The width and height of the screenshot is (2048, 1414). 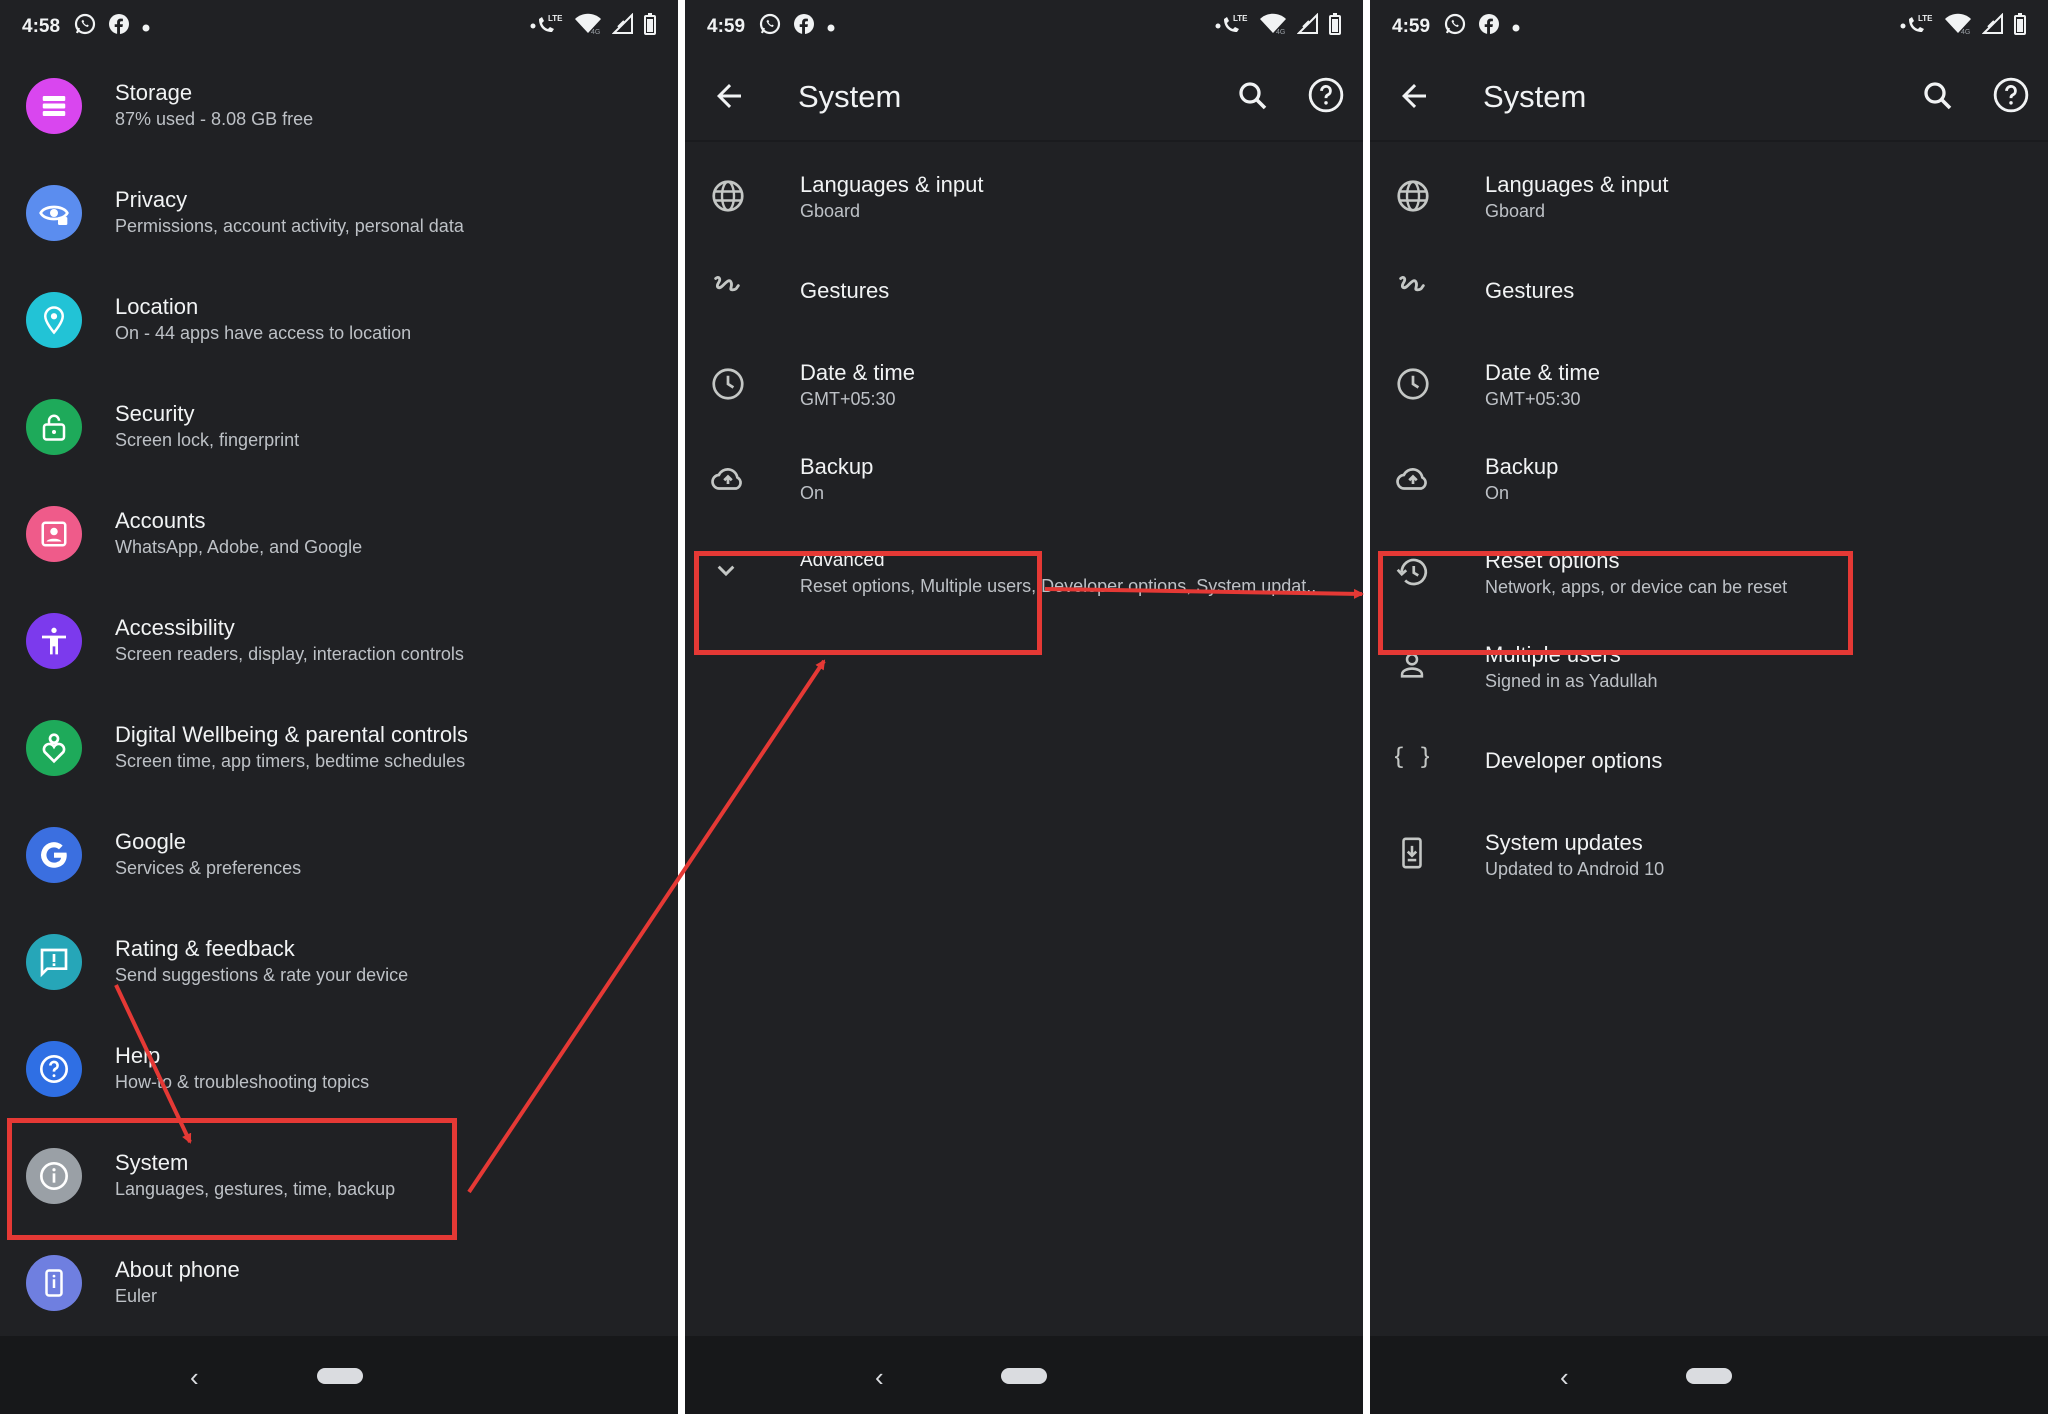 I want to click on notification-dot-icon, so click(x=1516, y=27).